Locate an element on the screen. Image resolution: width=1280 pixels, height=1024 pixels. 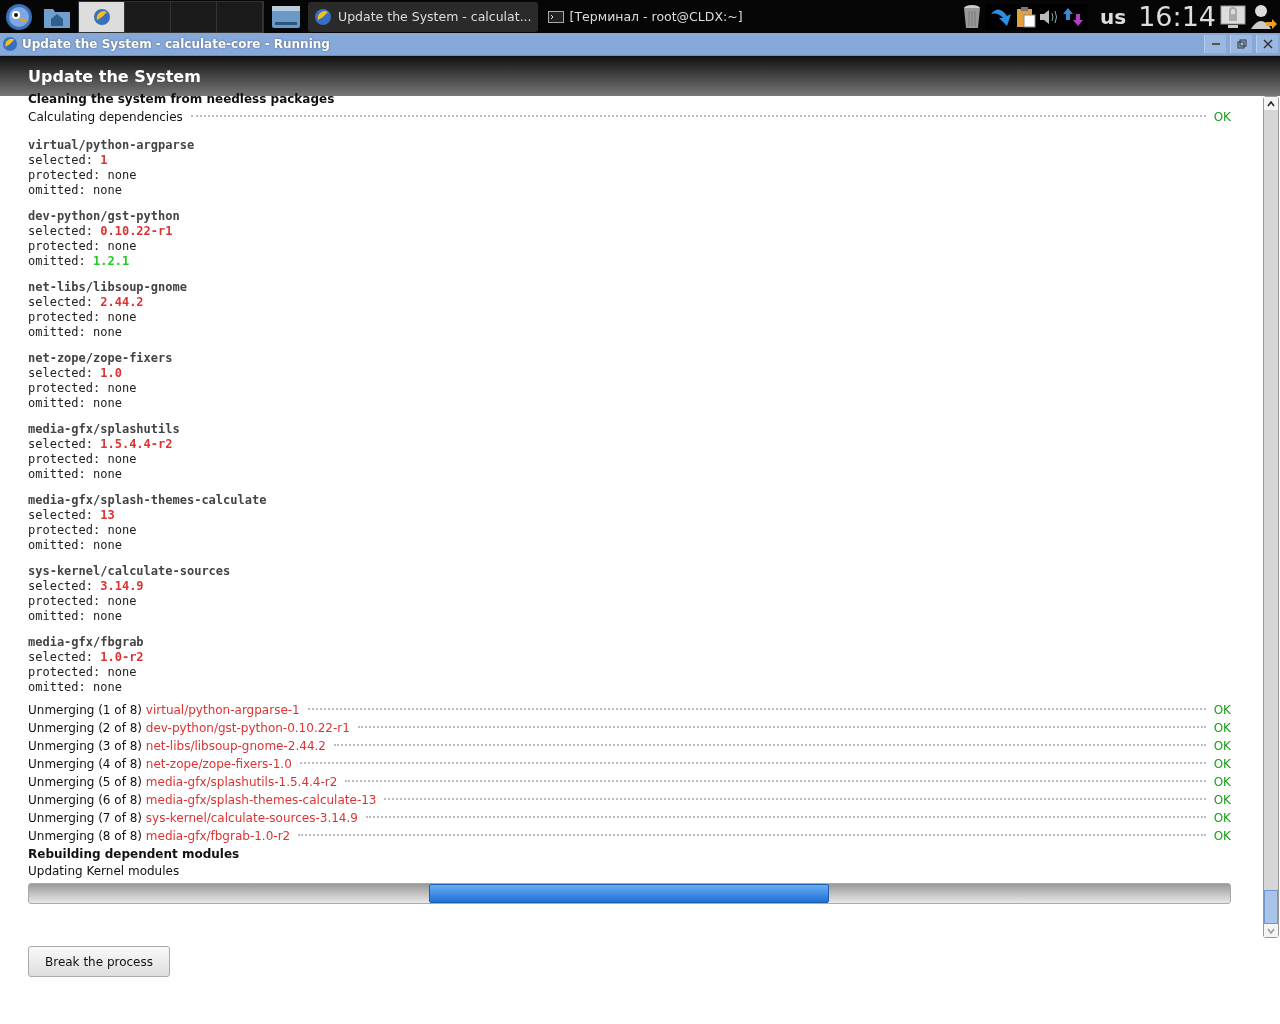
scrollbar-thumb is located at coordinates (1271, 907).